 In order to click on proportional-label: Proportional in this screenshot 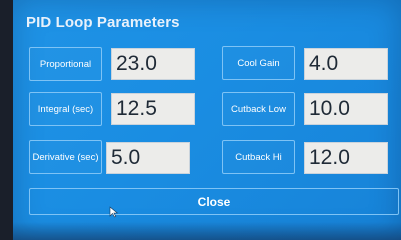, I will do `click(65, 64)`.